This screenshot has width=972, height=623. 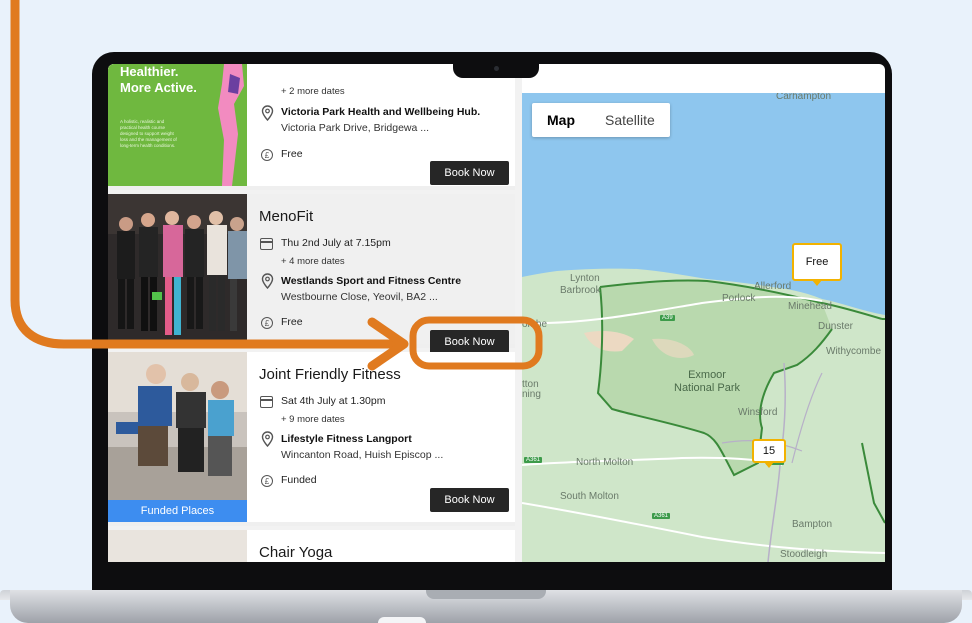 What do you see at coordinates (667, 318) in the screenshot?
I see `road-sign: A39` at bounding box center [667, 318].